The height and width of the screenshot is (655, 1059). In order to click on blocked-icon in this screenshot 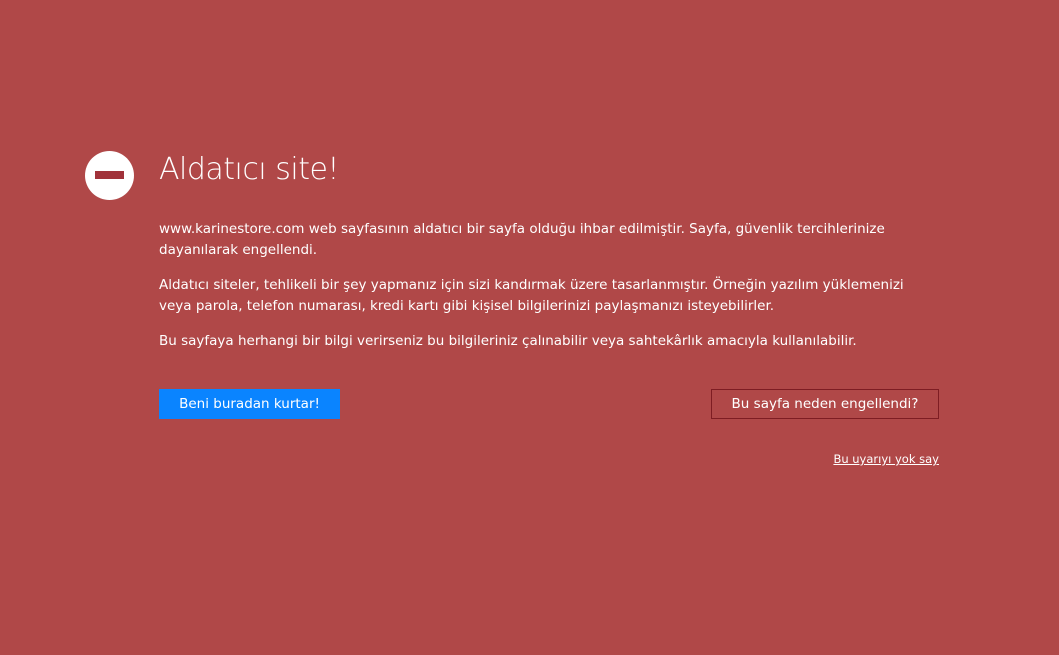, I will do `click(109, 175)`.